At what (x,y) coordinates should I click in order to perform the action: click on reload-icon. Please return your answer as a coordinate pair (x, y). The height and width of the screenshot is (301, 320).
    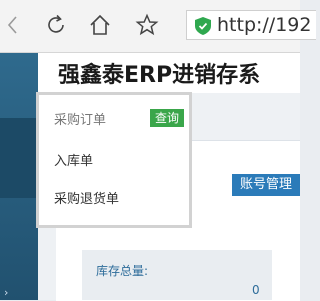
    Looking at the image, I should click on (56, 25).